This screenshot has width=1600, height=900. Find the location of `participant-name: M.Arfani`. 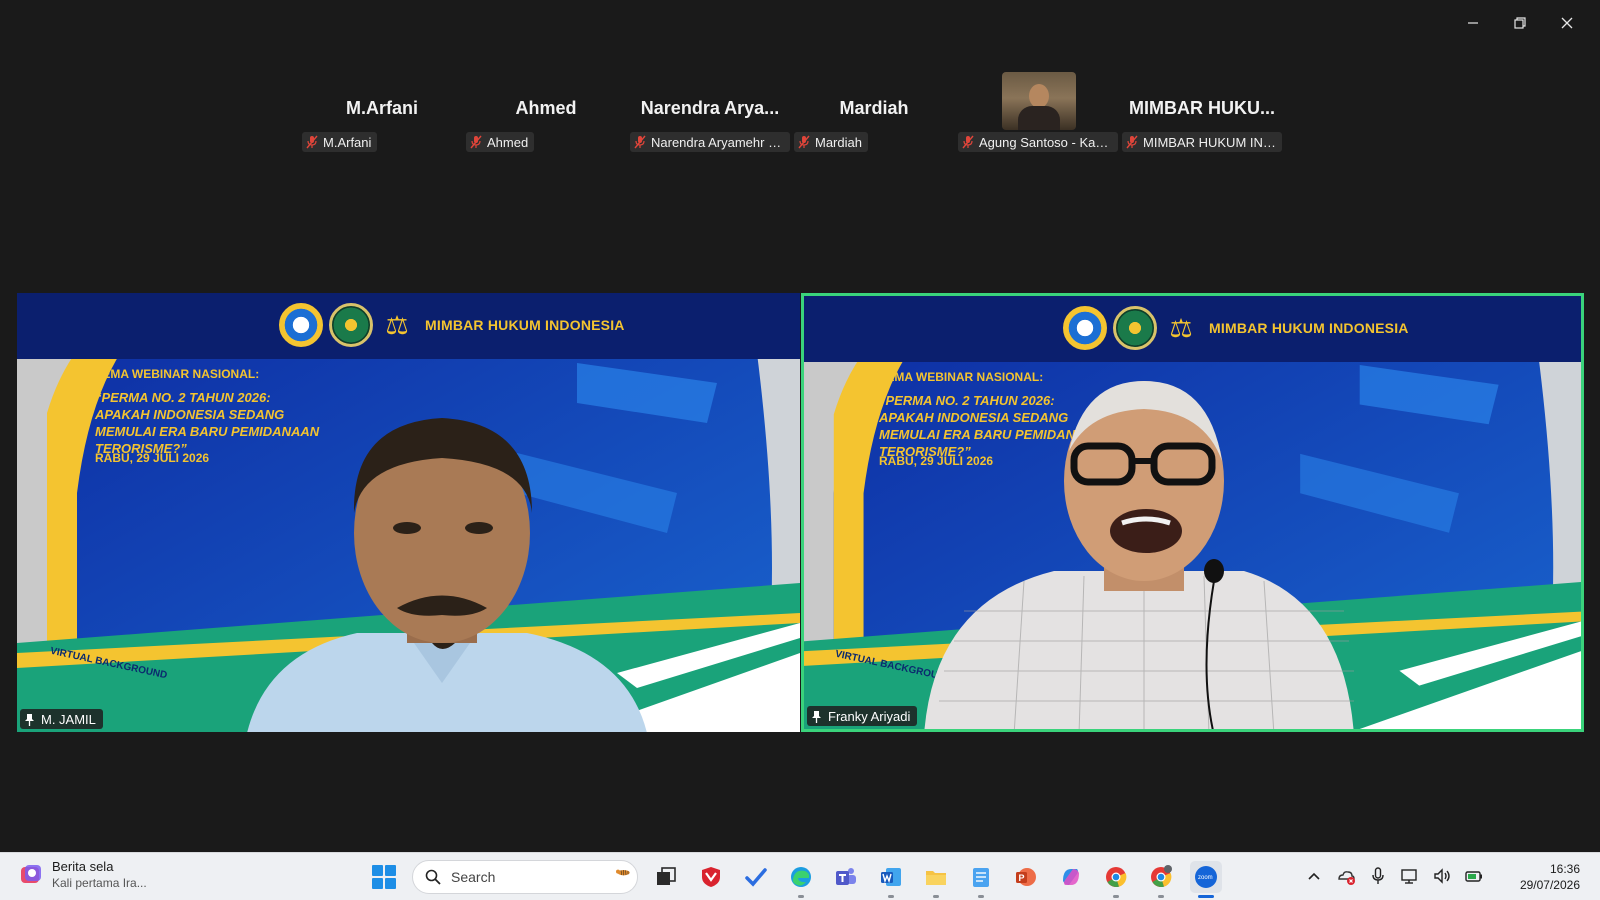

participant-name: M.Arfani is located at coordinates (382, 108).